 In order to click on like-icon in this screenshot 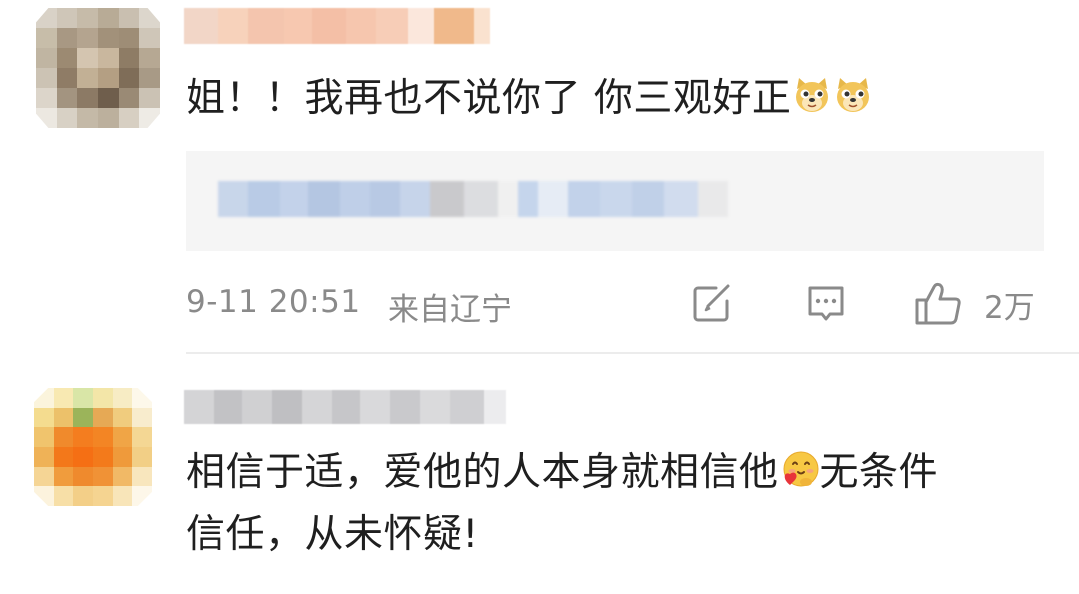, I will do `click(938, 304)`.